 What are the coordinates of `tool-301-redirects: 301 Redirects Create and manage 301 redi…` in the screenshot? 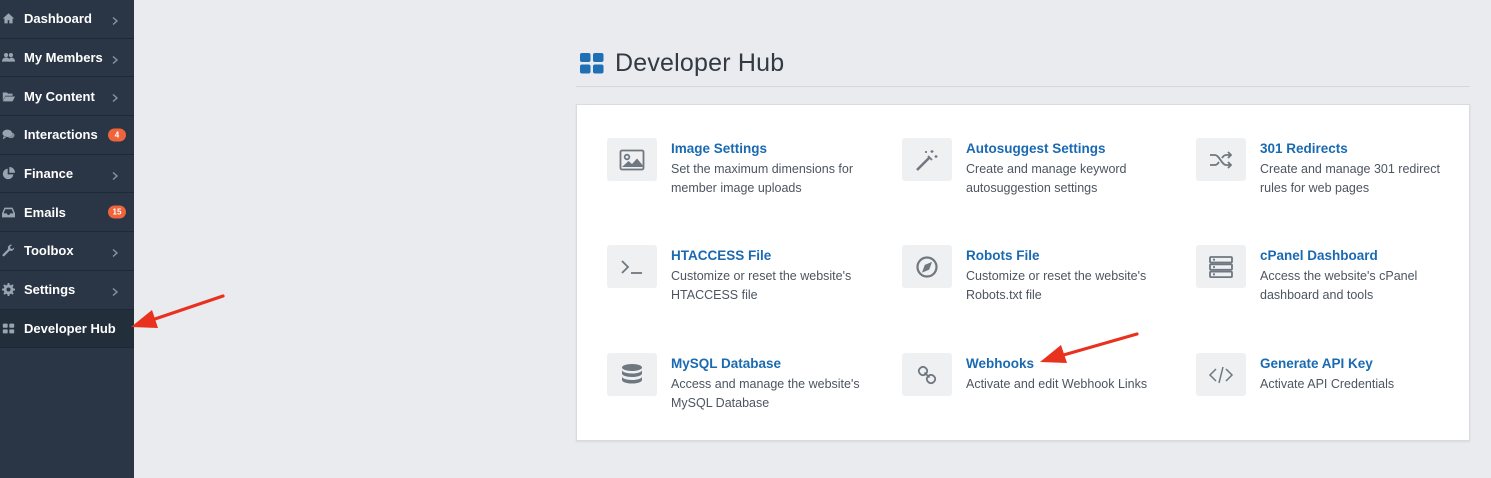 It's located at (1323, 168).